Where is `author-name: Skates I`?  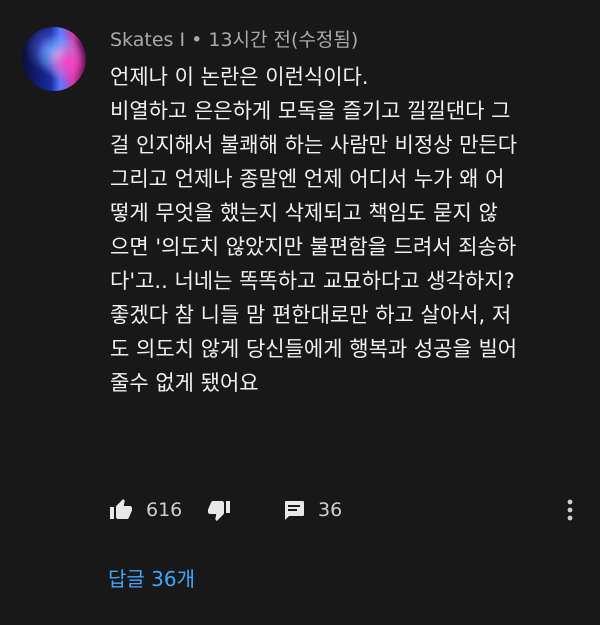
author-name: Skates I is located at coordinates (147, 40).